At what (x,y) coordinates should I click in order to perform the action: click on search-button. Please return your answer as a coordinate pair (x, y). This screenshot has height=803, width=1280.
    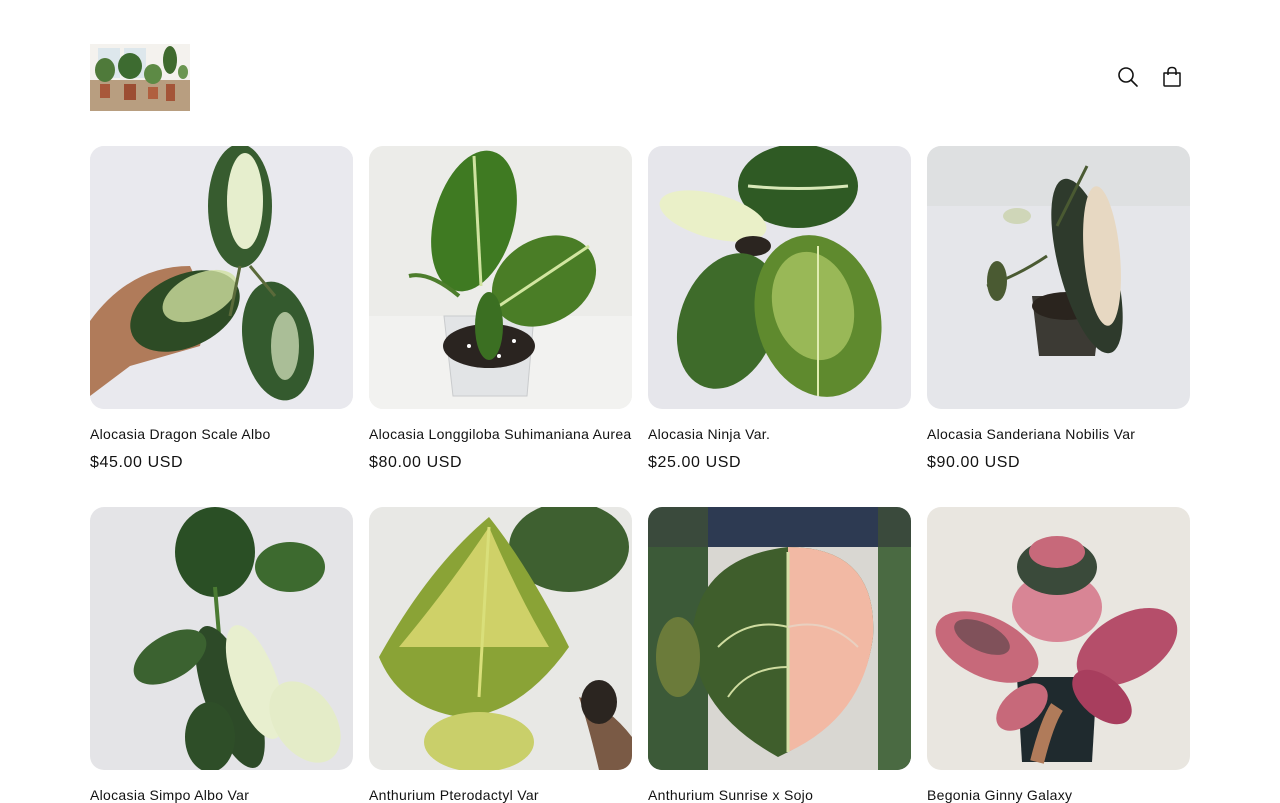
    Looking at the image, I should click on (1128, 77).